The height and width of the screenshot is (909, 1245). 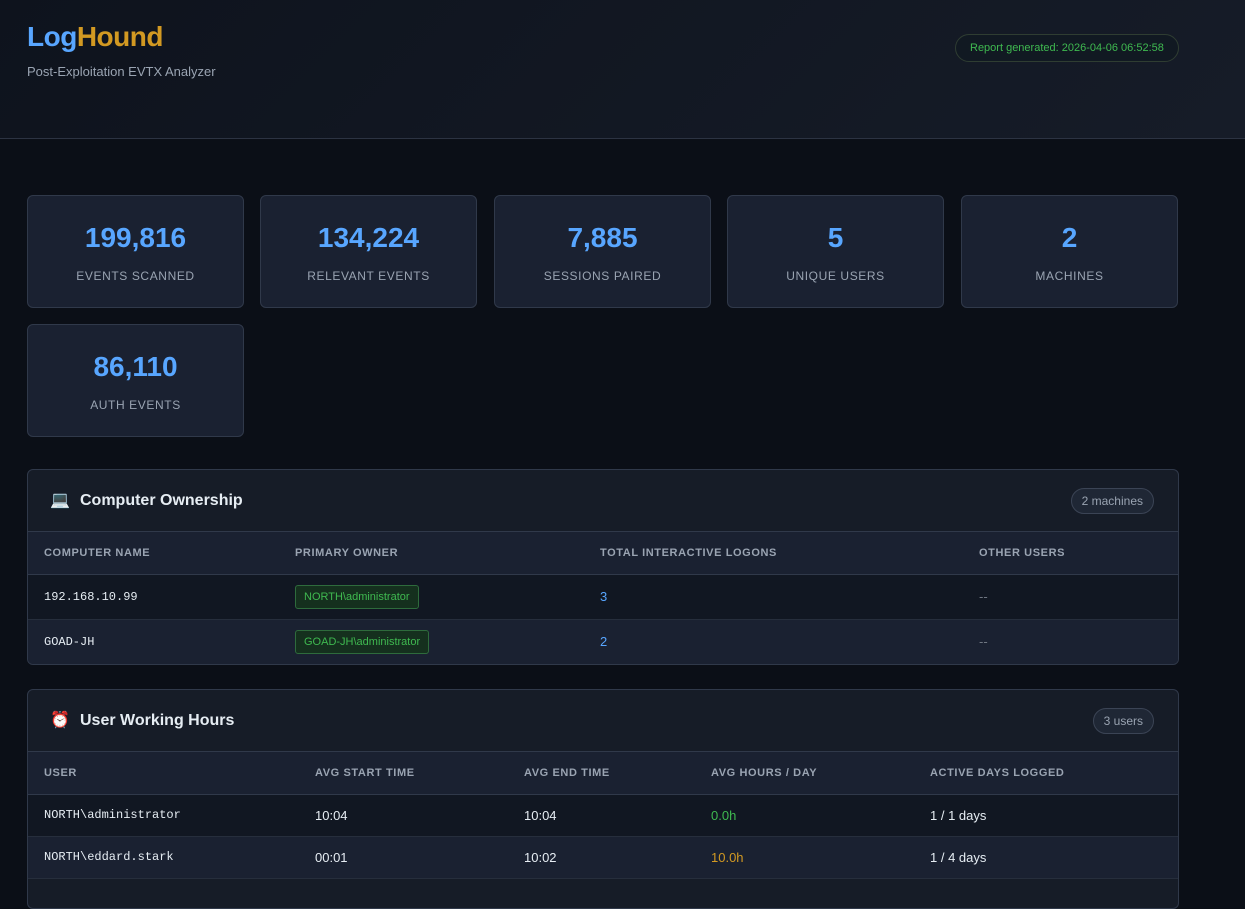 I want to click on logon-count: 3, so click(x=773, y=597).